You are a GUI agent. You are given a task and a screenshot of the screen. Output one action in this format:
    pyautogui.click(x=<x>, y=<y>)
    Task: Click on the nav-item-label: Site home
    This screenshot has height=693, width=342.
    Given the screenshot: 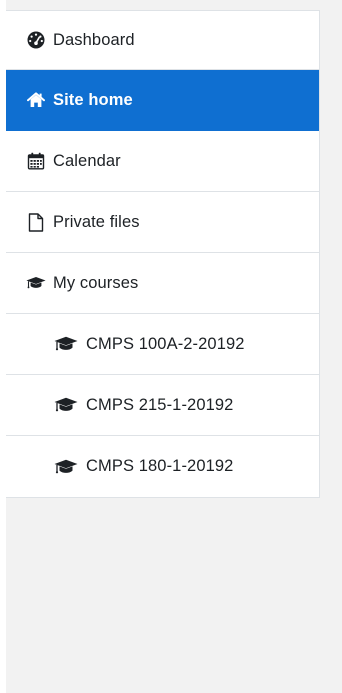 What is the action you would take?
    pyautogui.click(x=93, y=99)
    